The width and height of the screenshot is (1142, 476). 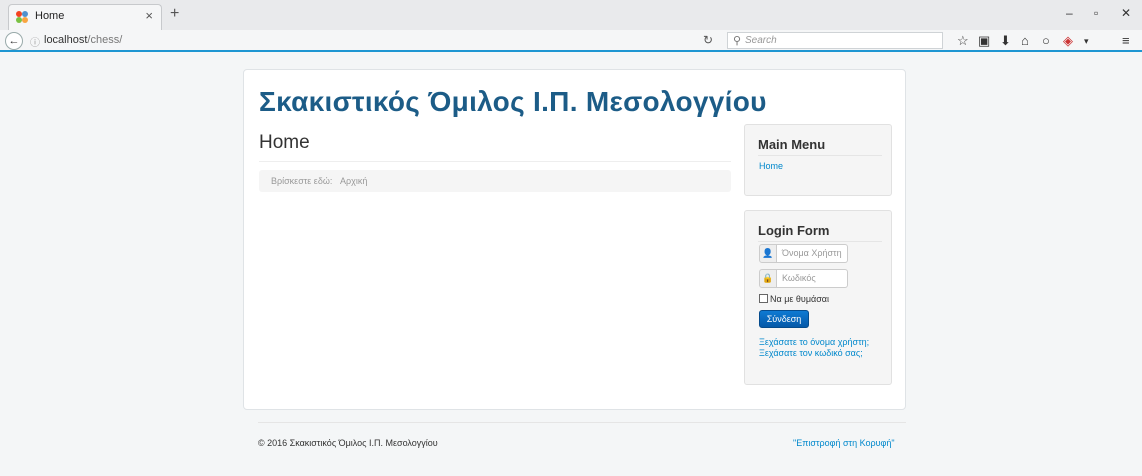 What do you see at coordinates (737, 41) in the screenshot?
I see `search-icon: ⚲` at bounding box center [737, 41].